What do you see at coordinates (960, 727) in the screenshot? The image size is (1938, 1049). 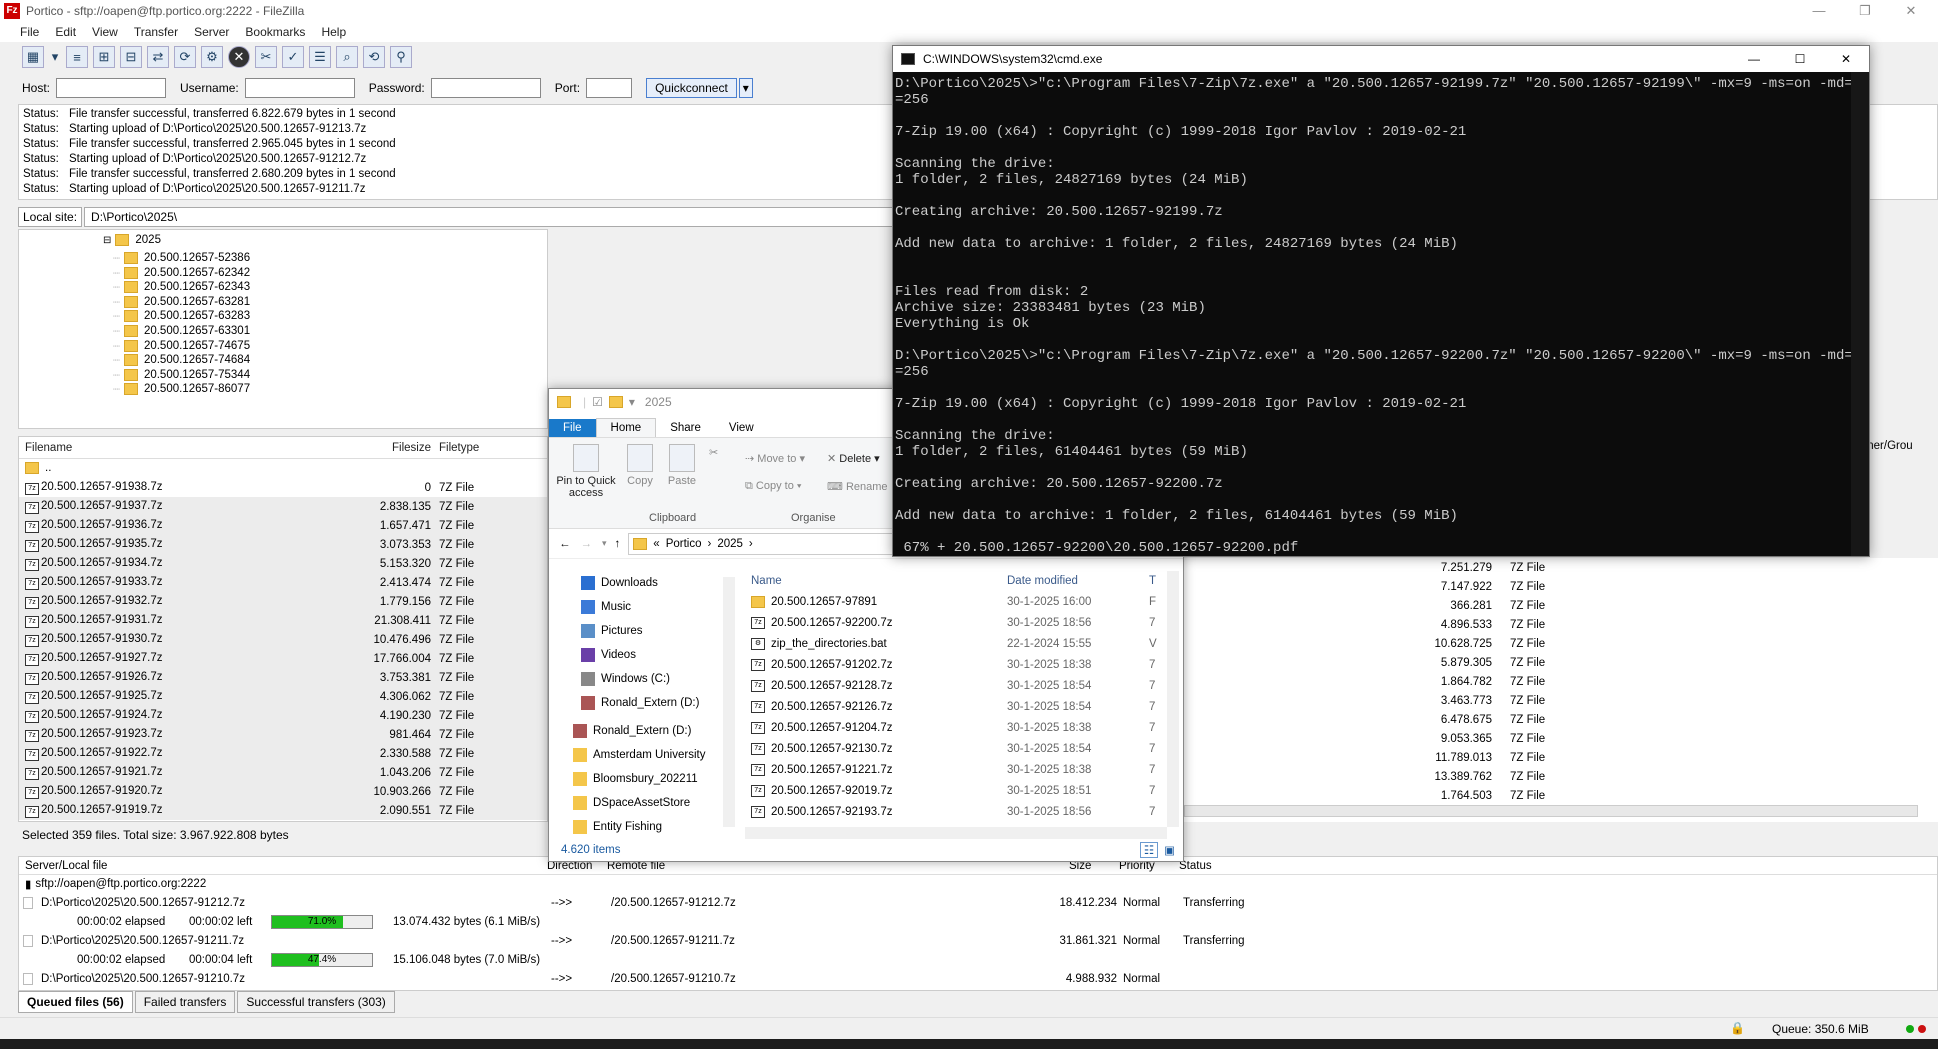 I see `explorer-item: 7z 20.500.12657-91204.7z 30-1-2025 18:38 7` at bounding box center [960, 727].